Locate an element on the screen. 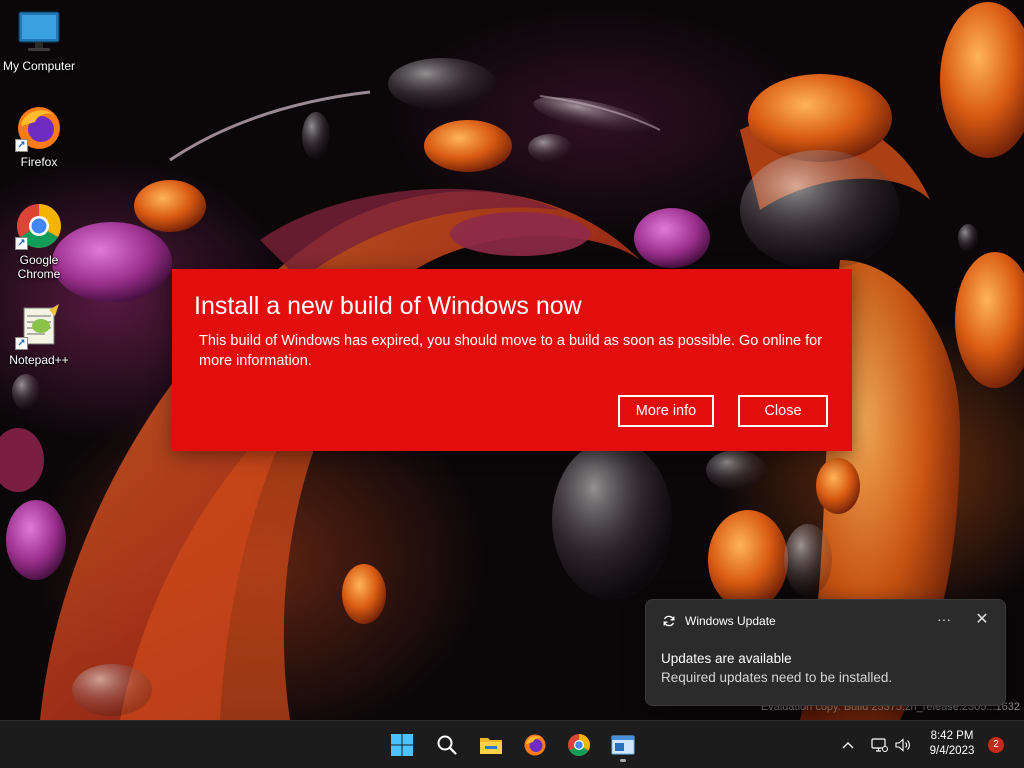 The height and width of the screenshot is (768, 1024). notification-app-name: Windows Update is located at coordinates (730, 621).